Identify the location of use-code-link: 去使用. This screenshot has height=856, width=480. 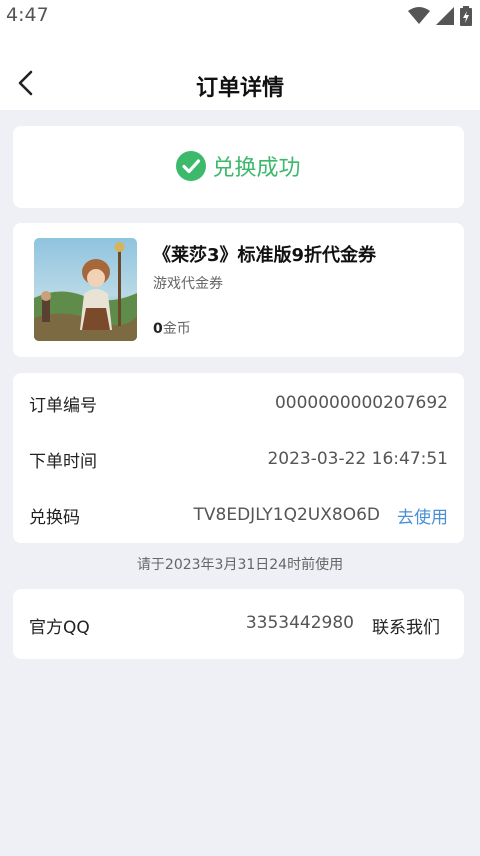
(422, 515).